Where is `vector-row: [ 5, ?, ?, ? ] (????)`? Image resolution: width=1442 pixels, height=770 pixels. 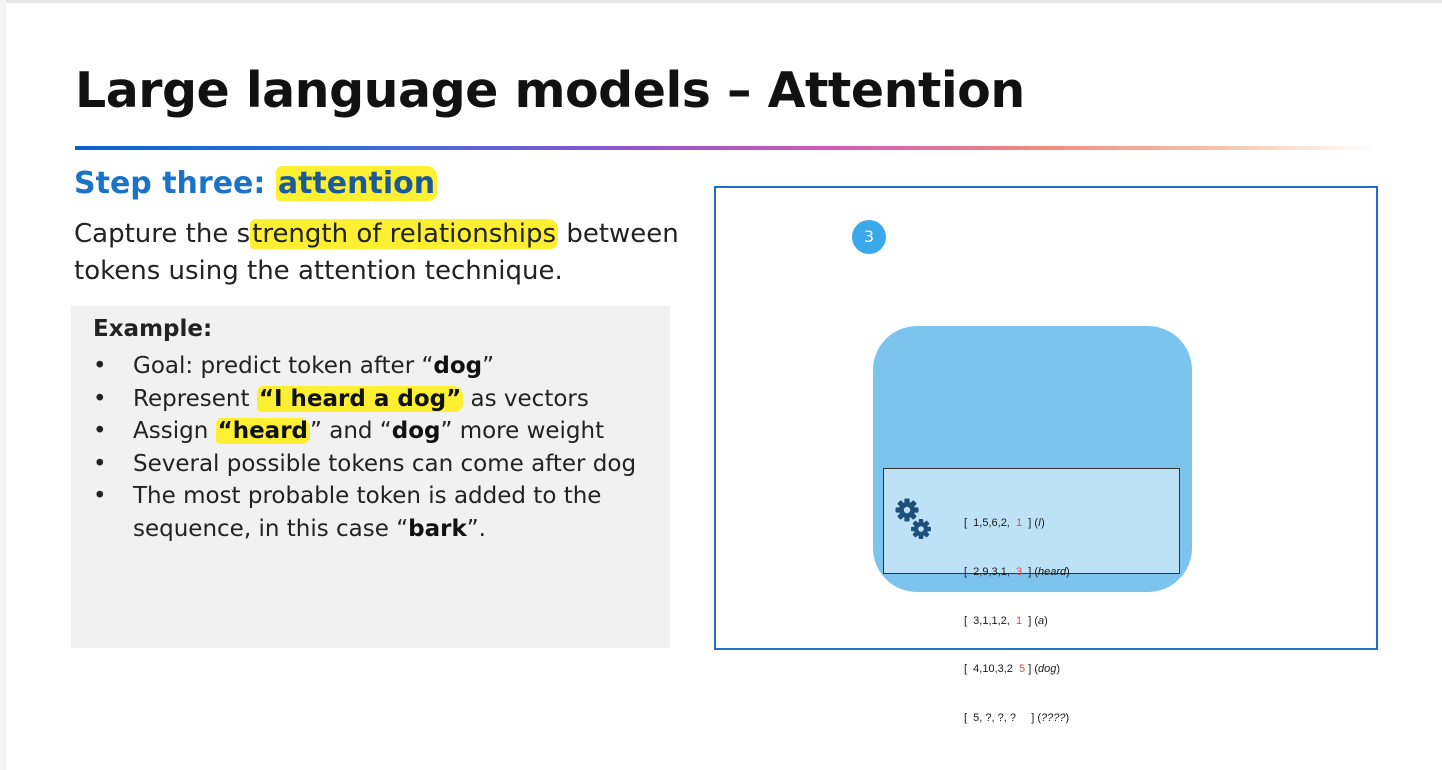
vector-row: [ 5, ?, ?, ? ] (????) is located at coordinates (1017, 718).